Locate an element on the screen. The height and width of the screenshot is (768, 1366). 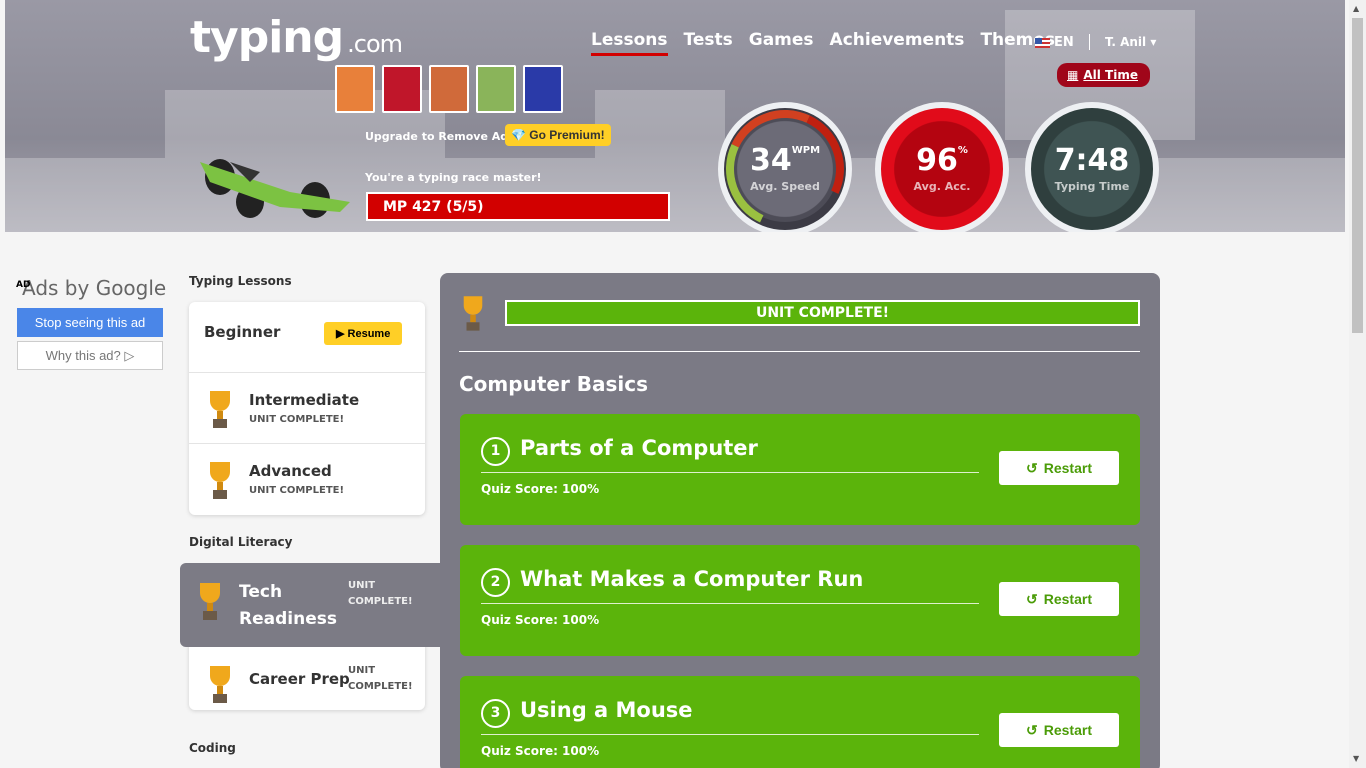
typing-lessons-heading: Typing Lessons is located at coordinates (240, 281).